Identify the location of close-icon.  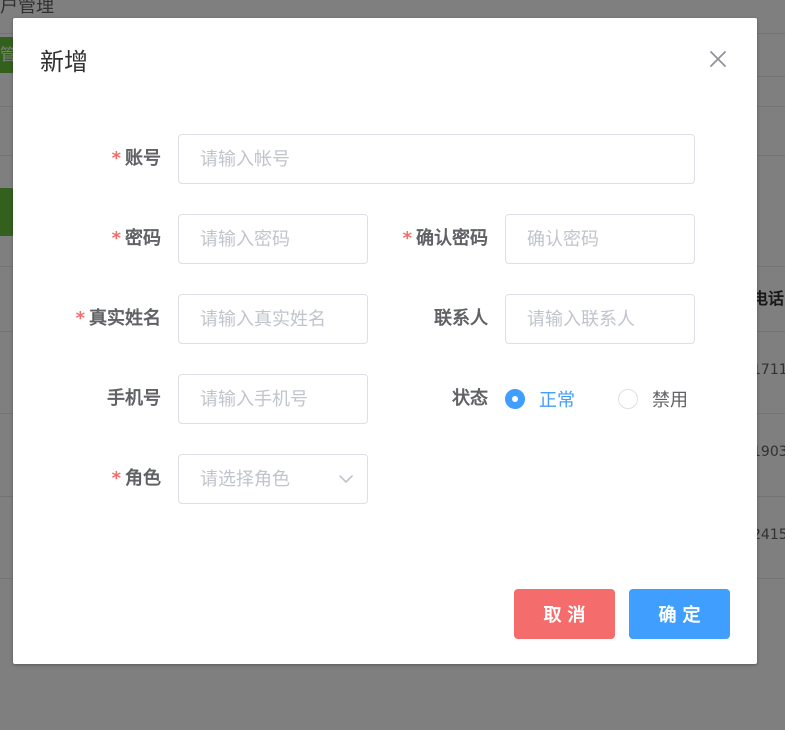
(718, 59).